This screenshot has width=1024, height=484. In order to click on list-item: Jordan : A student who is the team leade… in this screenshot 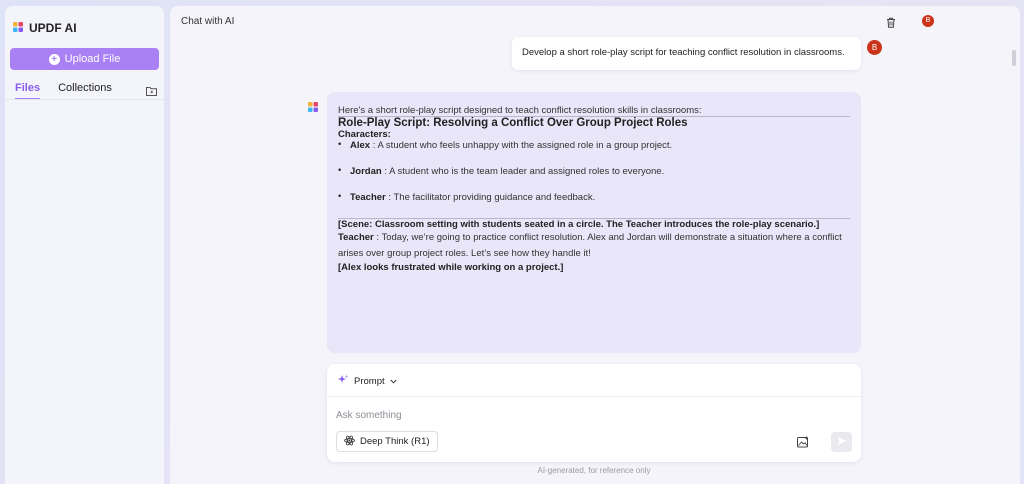, I will do `click(594, 171)`.